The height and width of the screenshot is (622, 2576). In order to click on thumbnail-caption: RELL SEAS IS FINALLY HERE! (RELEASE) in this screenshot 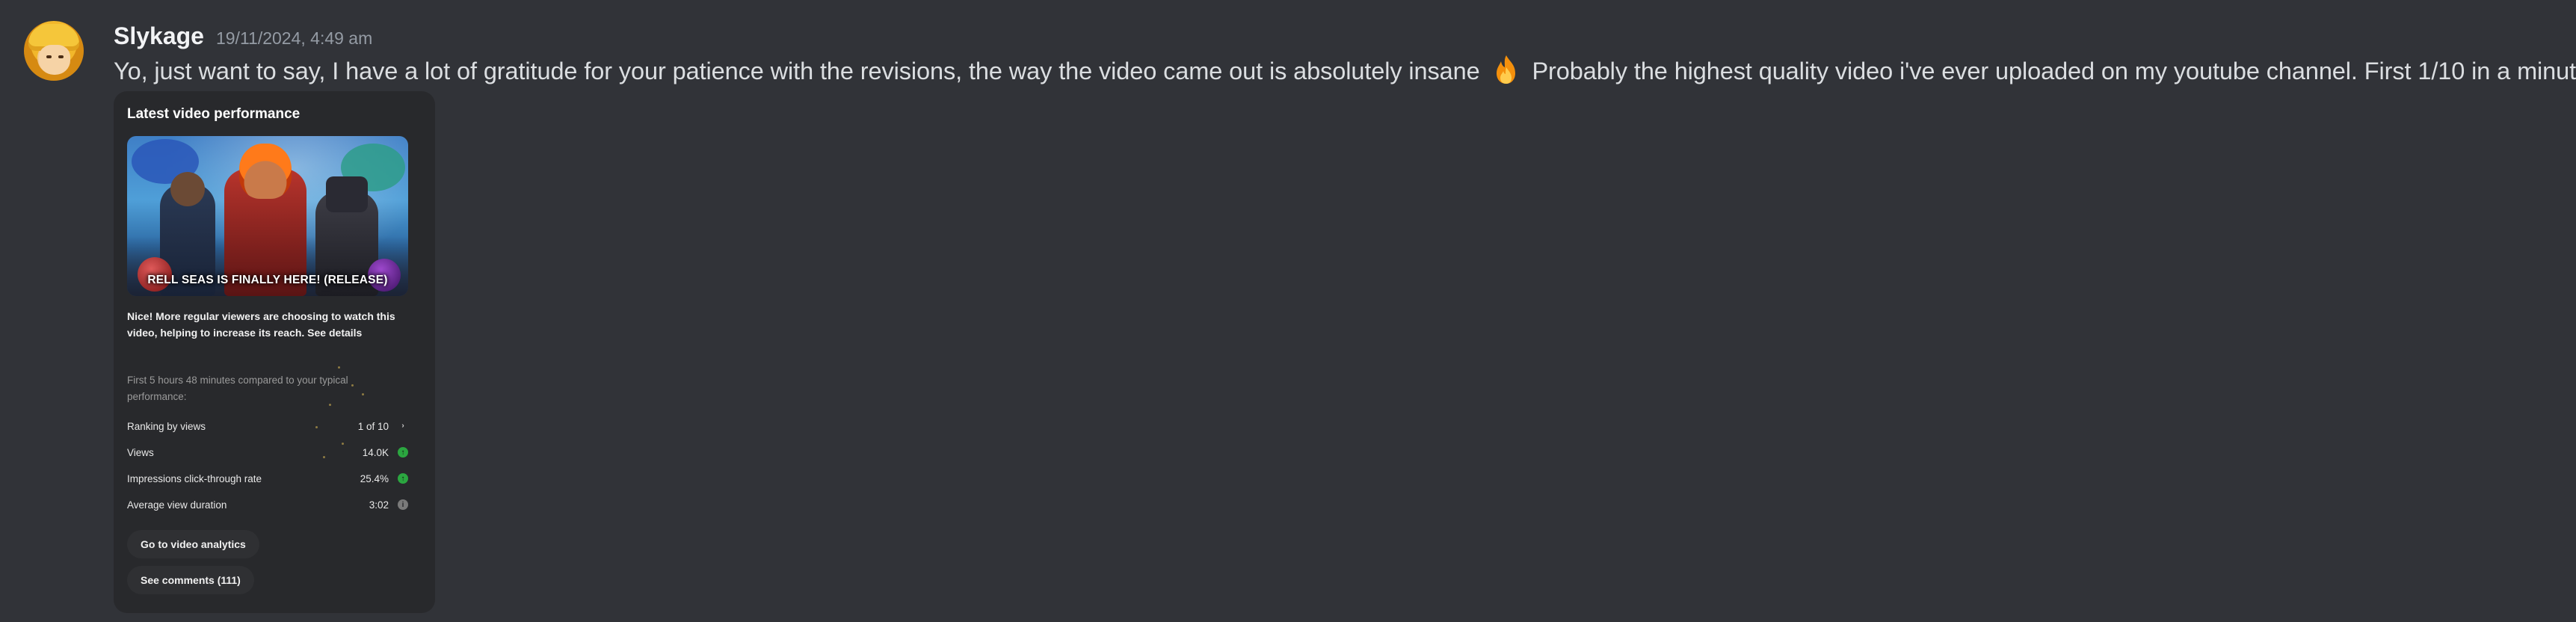, I will do `click(267, 280)`.